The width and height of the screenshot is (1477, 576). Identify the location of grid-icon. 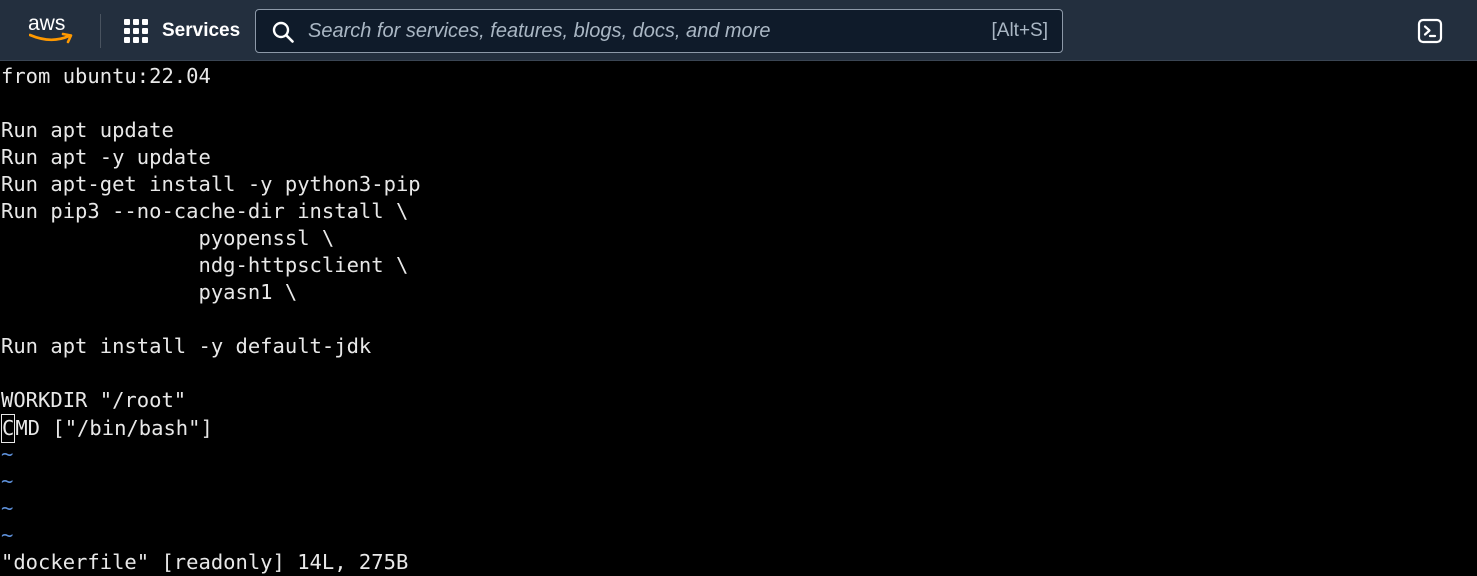
(136, 31).